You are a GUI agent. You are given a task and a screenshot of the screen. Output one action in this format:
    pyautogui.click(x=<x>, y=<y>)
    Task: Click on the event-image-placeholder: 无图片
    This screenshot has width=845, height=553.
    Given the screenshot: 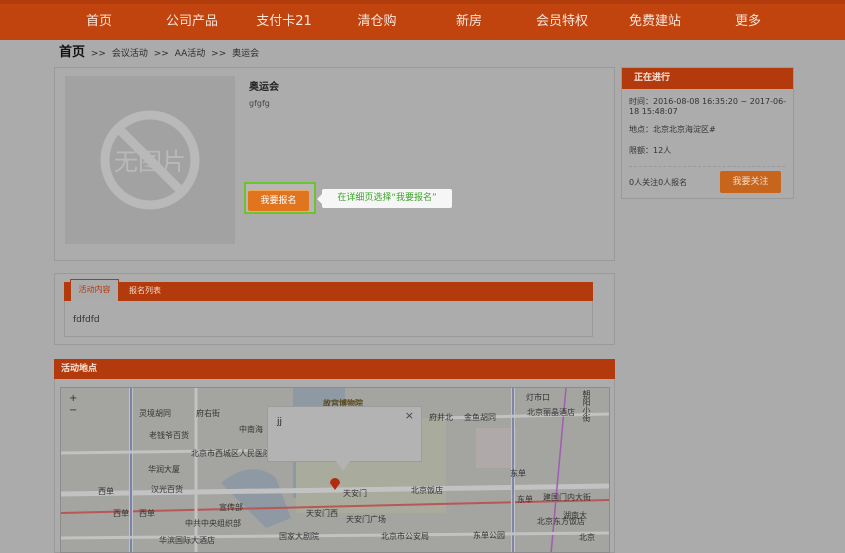 What is the action you would take?
    pyautogui.click(x=150, y=160)
    